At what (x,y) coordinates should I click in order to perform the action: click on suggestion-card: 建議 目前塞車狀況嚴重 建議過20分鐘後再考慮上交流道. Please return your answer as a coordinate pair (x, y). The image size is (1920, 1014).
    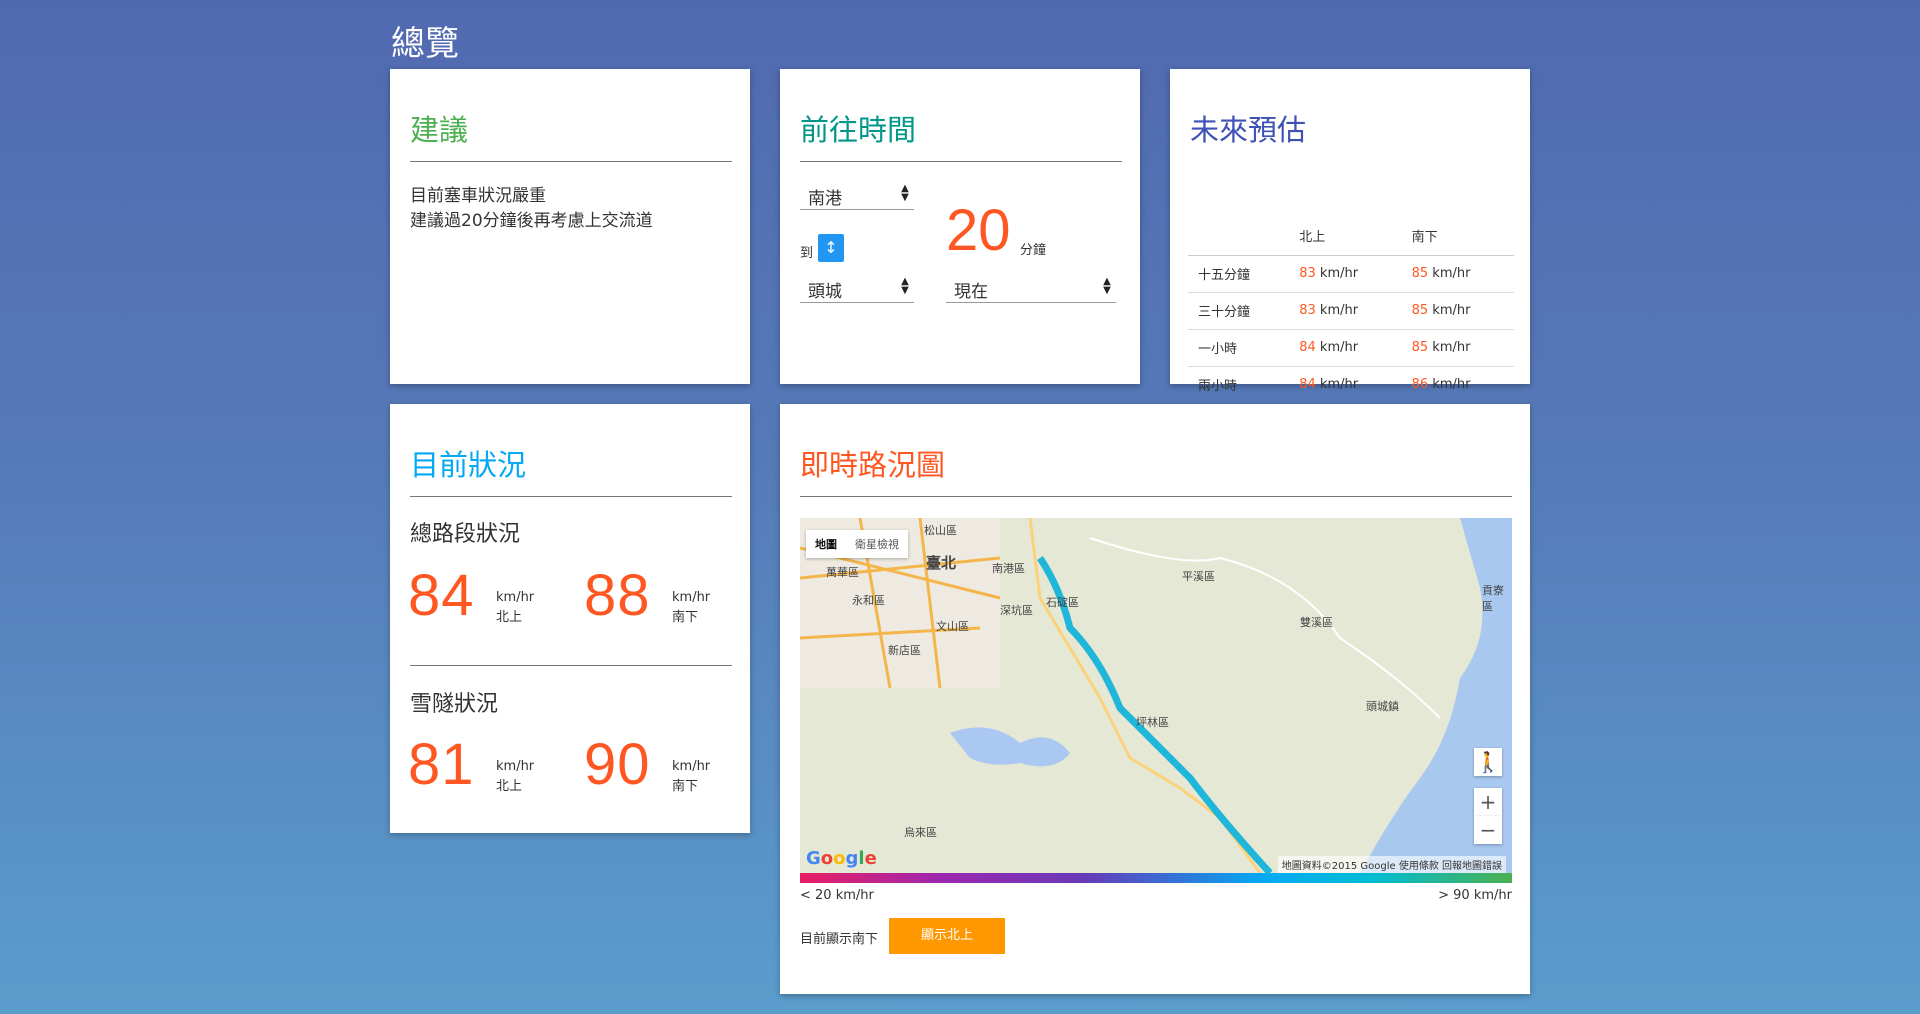
    Looking at the image, I should click on (570, 226).